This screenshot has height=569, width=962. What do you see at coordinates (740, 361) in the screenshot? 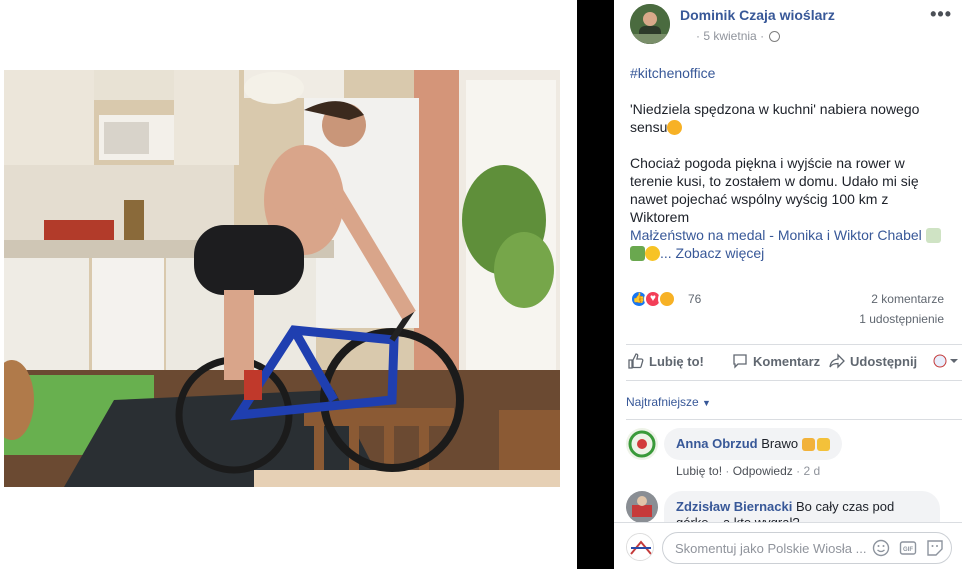
I see `comment-icon` at bounding box center [740, 361].